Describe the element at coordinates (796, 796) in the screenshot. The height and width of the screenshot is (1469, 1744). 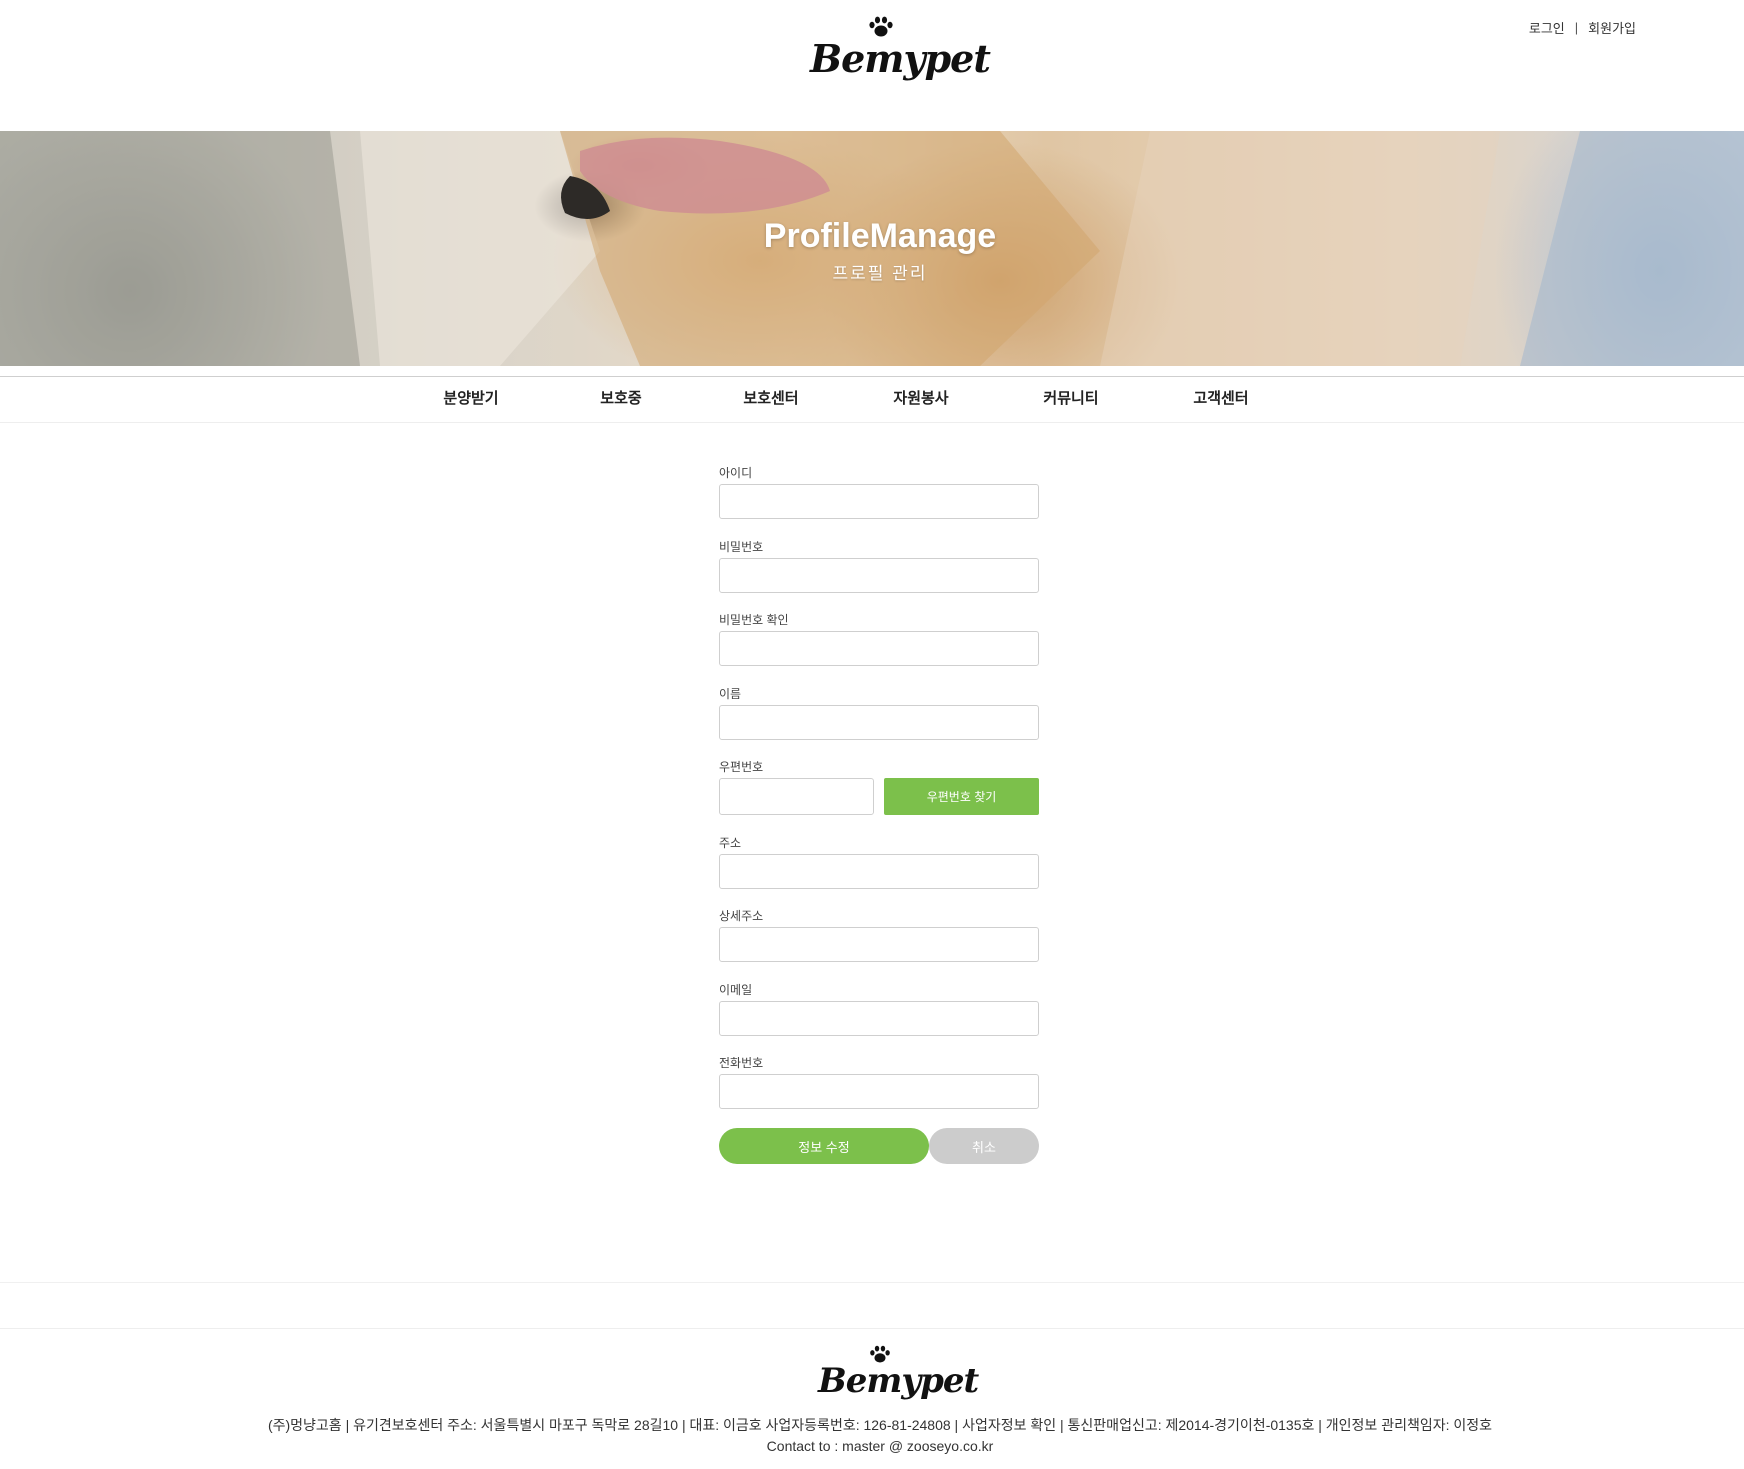
I see `zip-field` at that location.